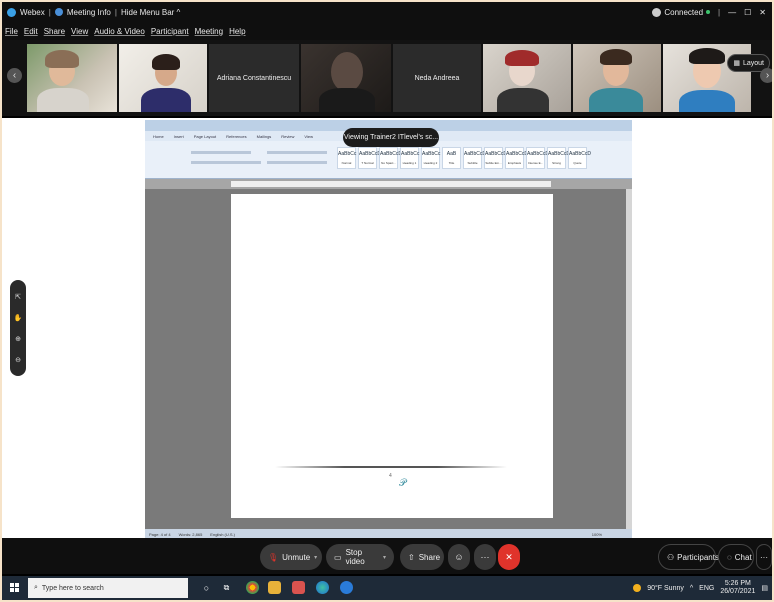  What do you see at coordinates (708, 12) in the screenshot?
I see `connected-indicator-icon` at bounding box center [708, 12].